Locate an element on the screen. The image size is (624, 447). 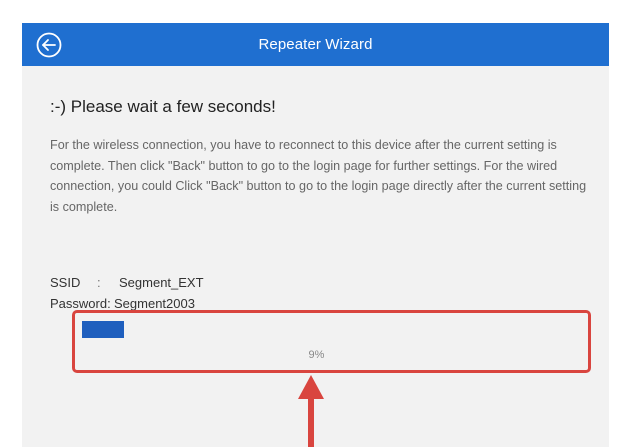
ssid-row: SSID : Segment_EXT is located at coordinates (127, 282).